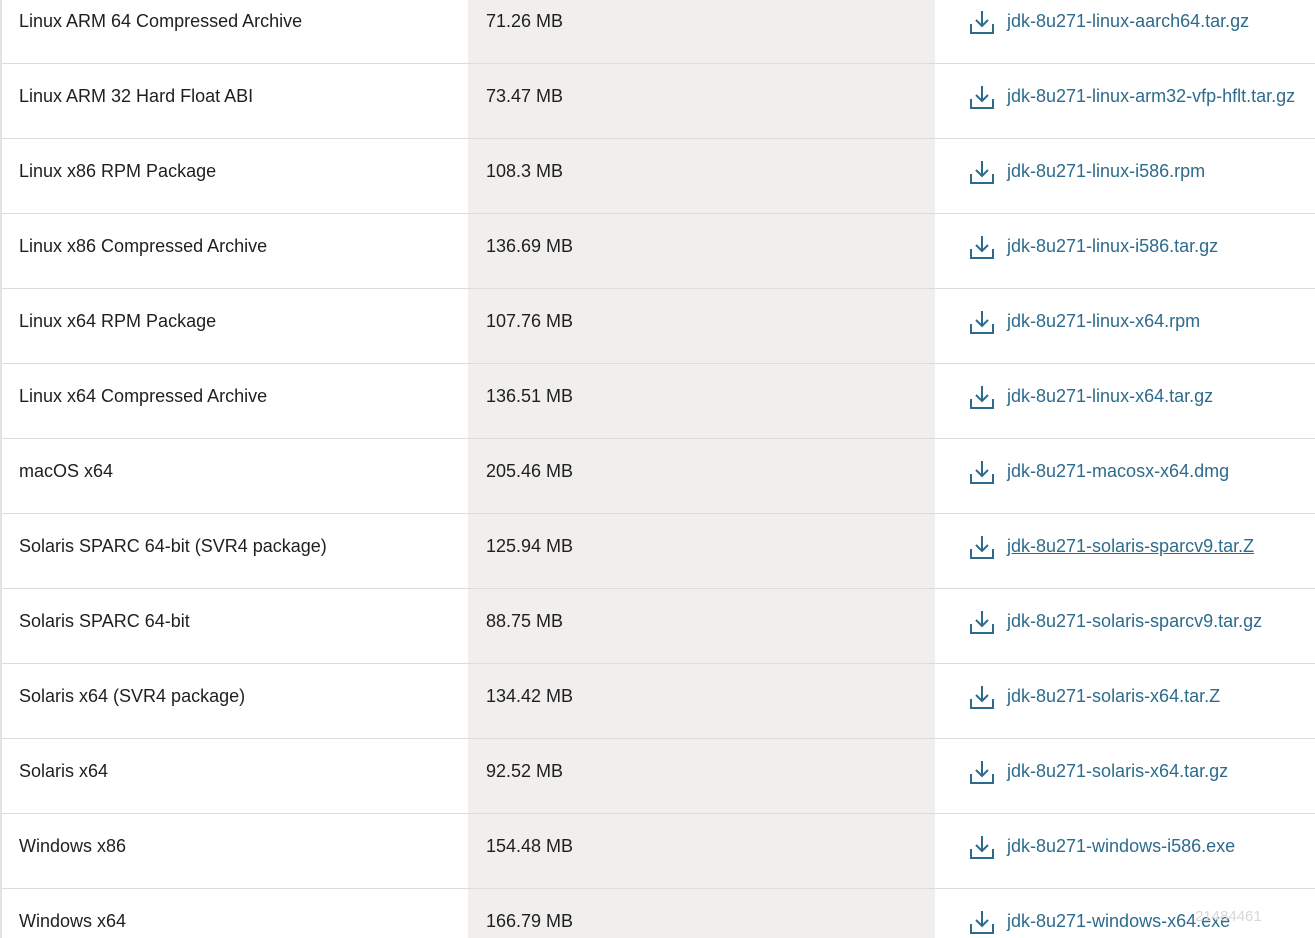 This screenshot has width=1315, height=938. Describe the element at coordinates (1128, 21) in the screenshot. I see `download-link: jdk-8u271-linux-aarch64.tar.gz` at that location.